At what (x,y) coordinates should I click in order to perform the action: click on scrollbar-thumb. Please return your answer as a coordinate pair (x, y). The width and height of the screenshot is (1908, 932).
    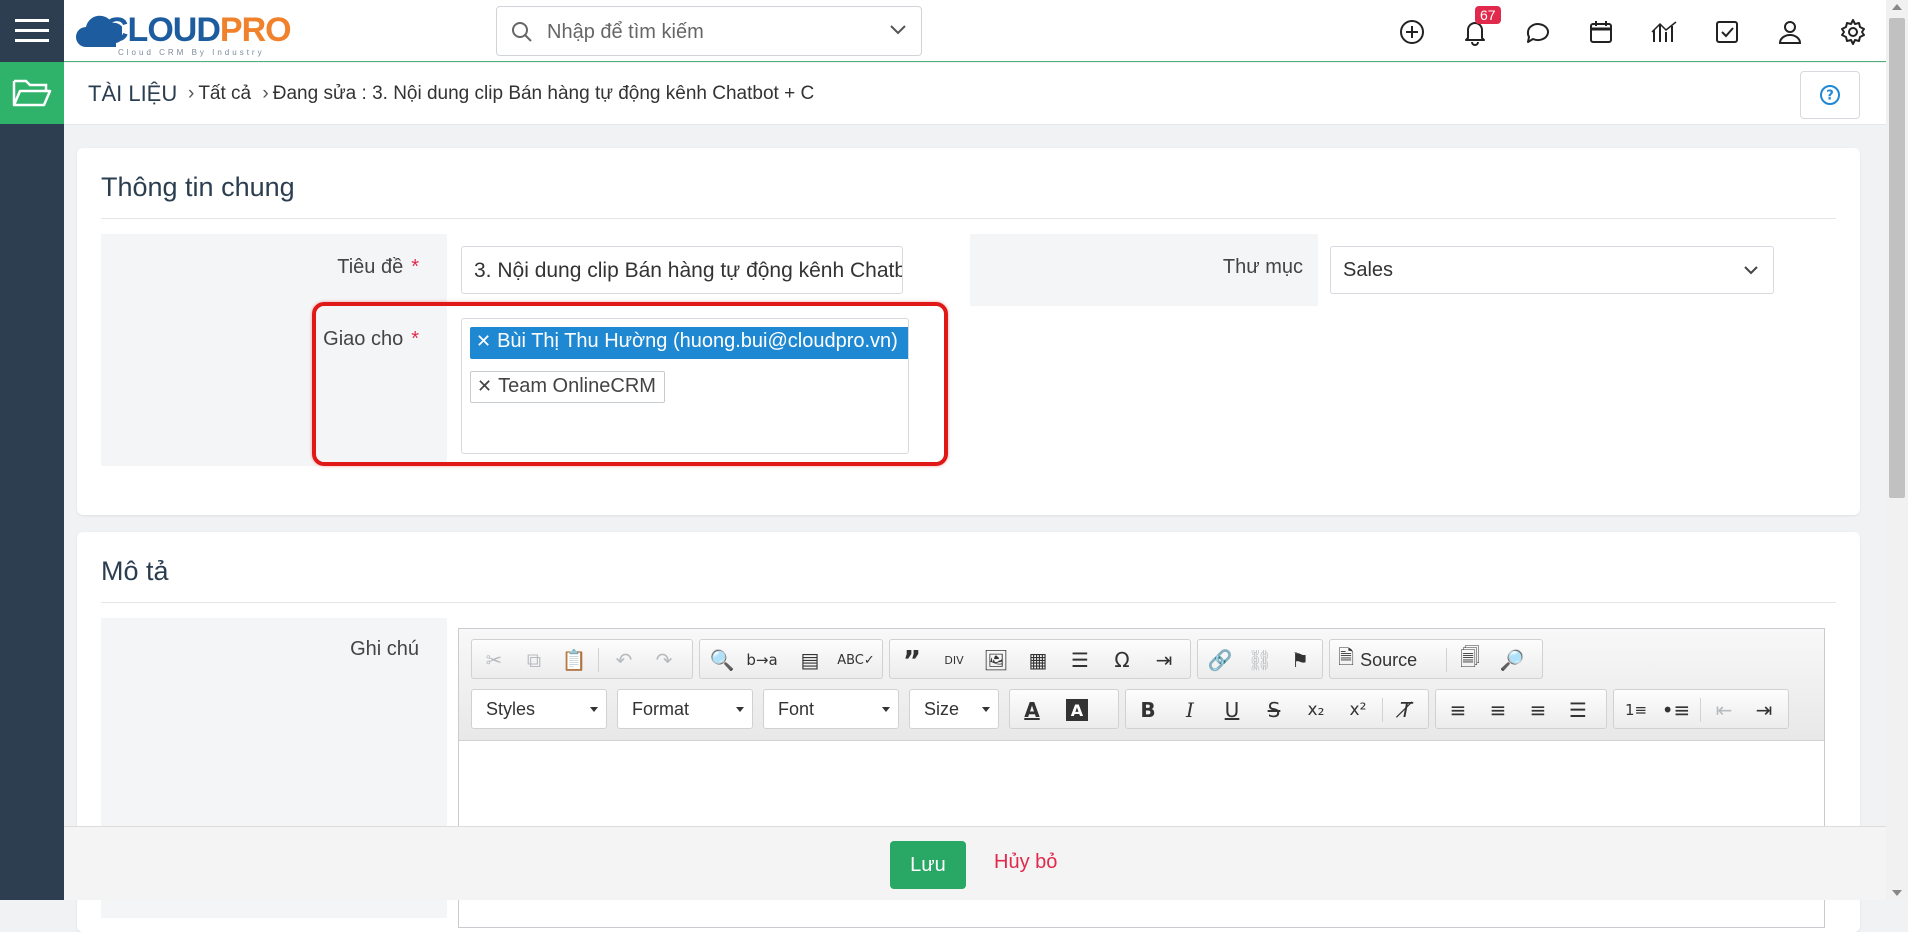
    Looking at the image, I should click on (1897, 258).